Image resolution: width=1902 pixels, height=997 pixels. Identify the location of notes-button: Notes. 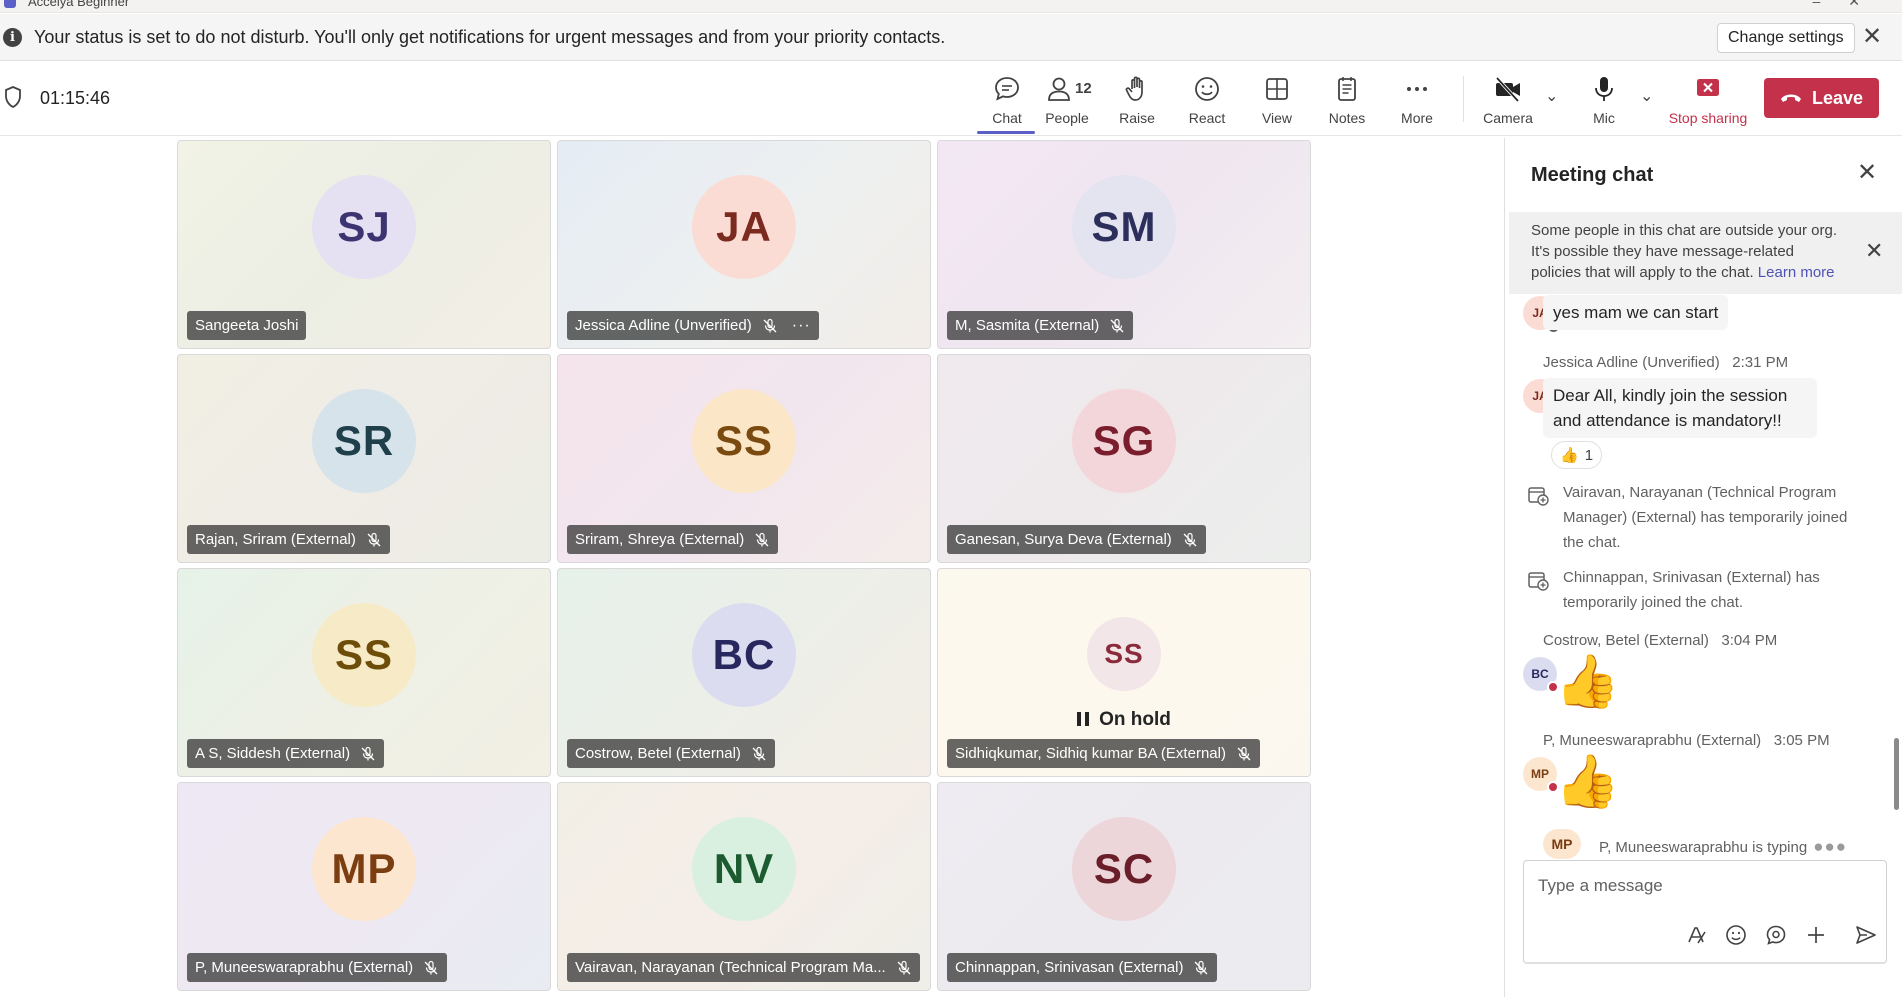
(1347, 100).